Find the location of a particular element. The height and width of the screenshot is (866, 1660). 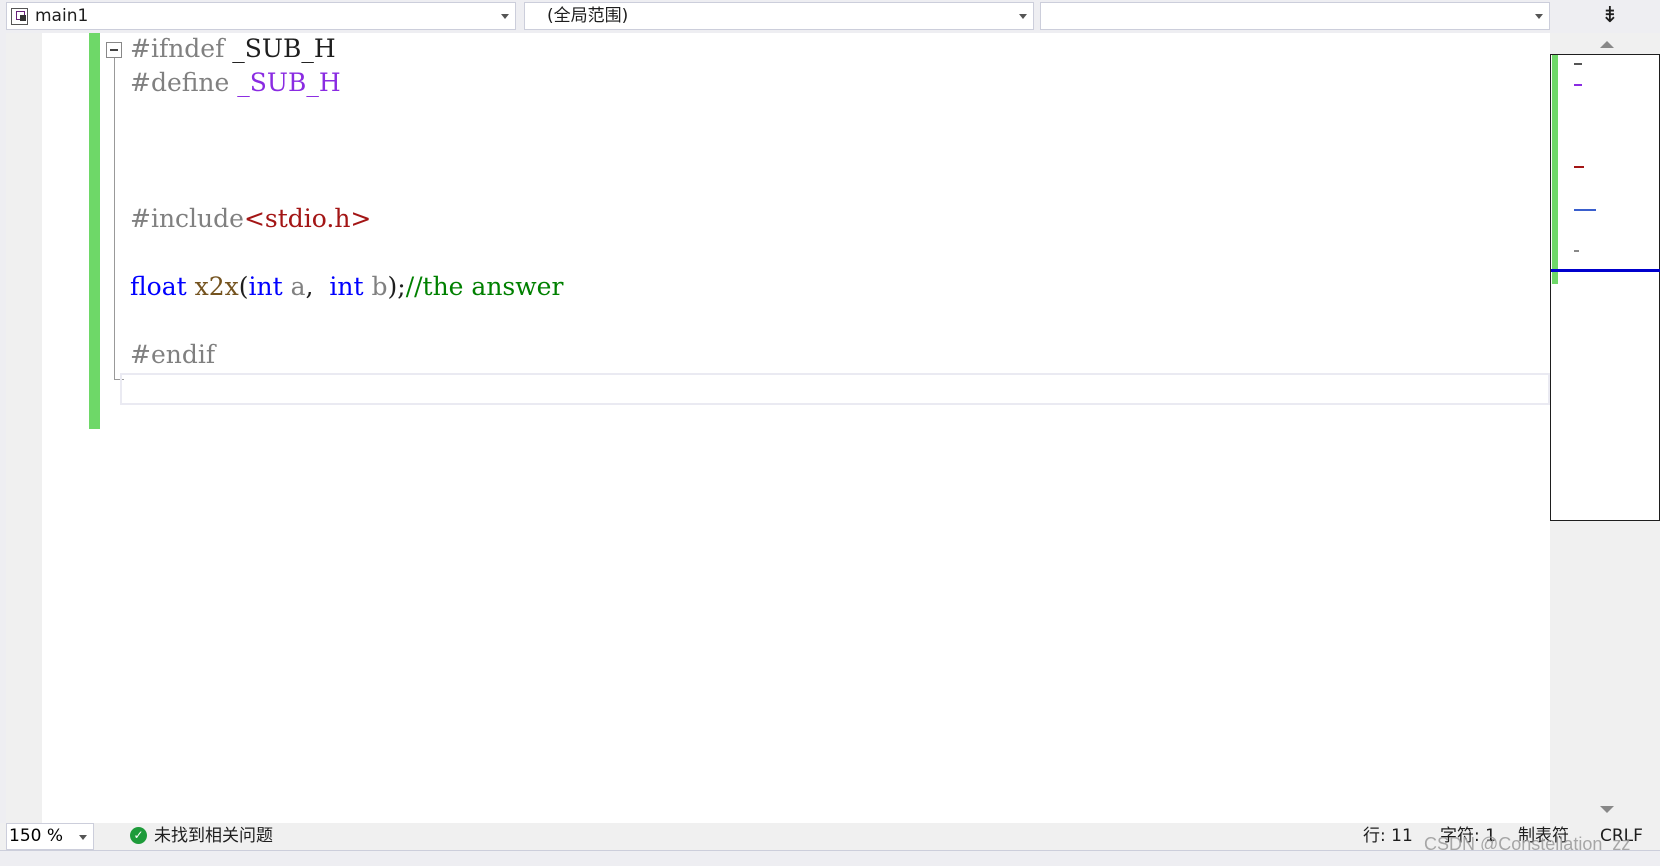

split-window-icon: ⇟ is located at coordinates (1610, 16).